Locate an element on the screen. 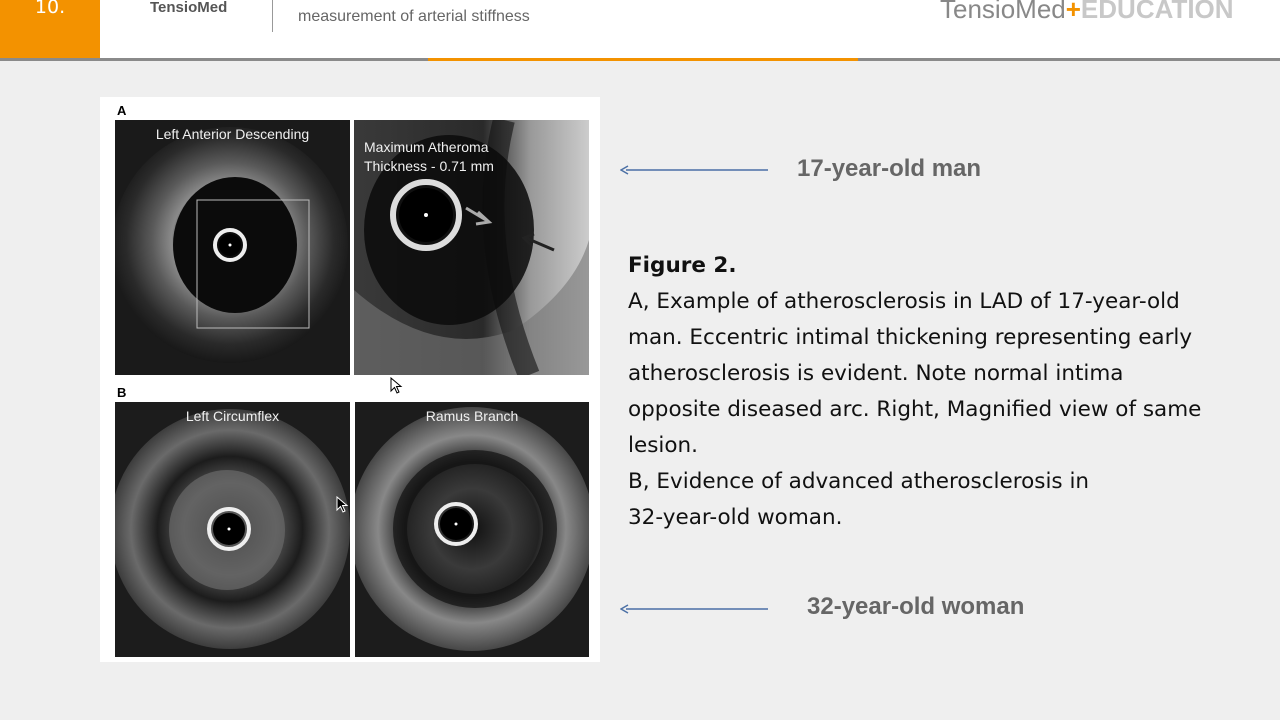 This screenshot has width=1280, height=720. ivus-label-magnified-line1: Maximum Atheroma is located at coordinates (426, 147).